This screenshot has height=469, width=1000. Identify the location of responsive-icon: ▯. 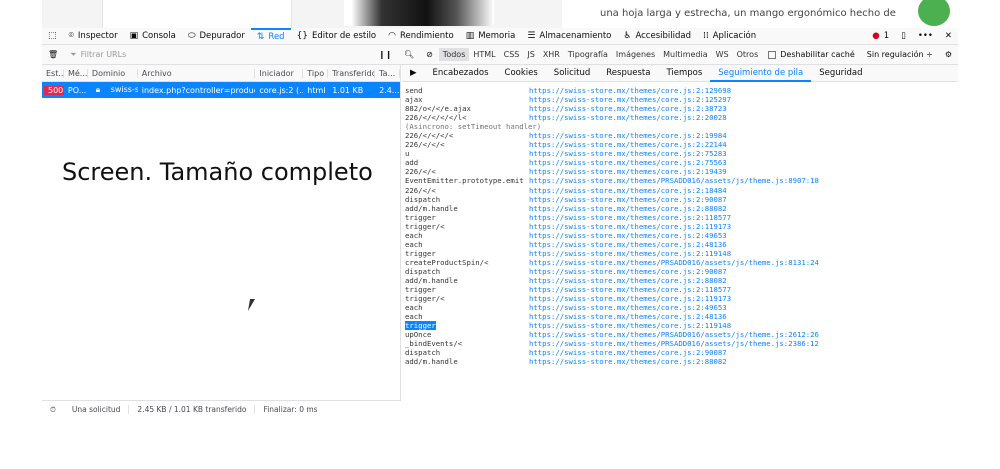
(903, 36).